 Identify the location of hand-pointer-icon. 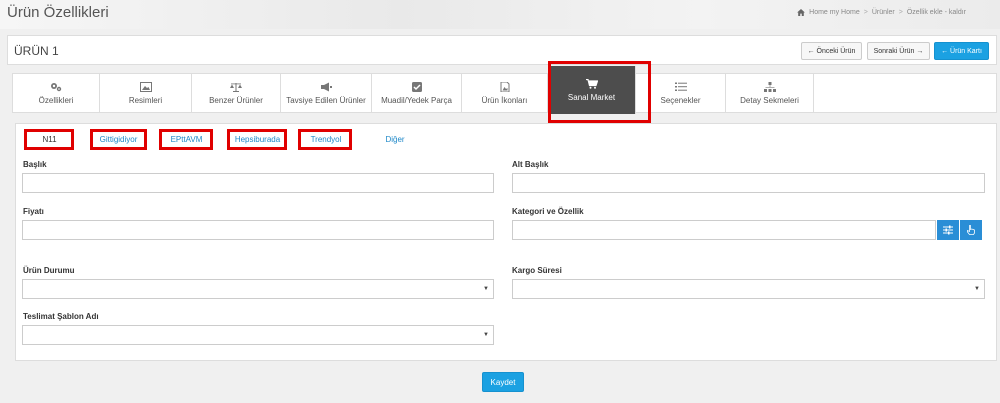
(971, 230).